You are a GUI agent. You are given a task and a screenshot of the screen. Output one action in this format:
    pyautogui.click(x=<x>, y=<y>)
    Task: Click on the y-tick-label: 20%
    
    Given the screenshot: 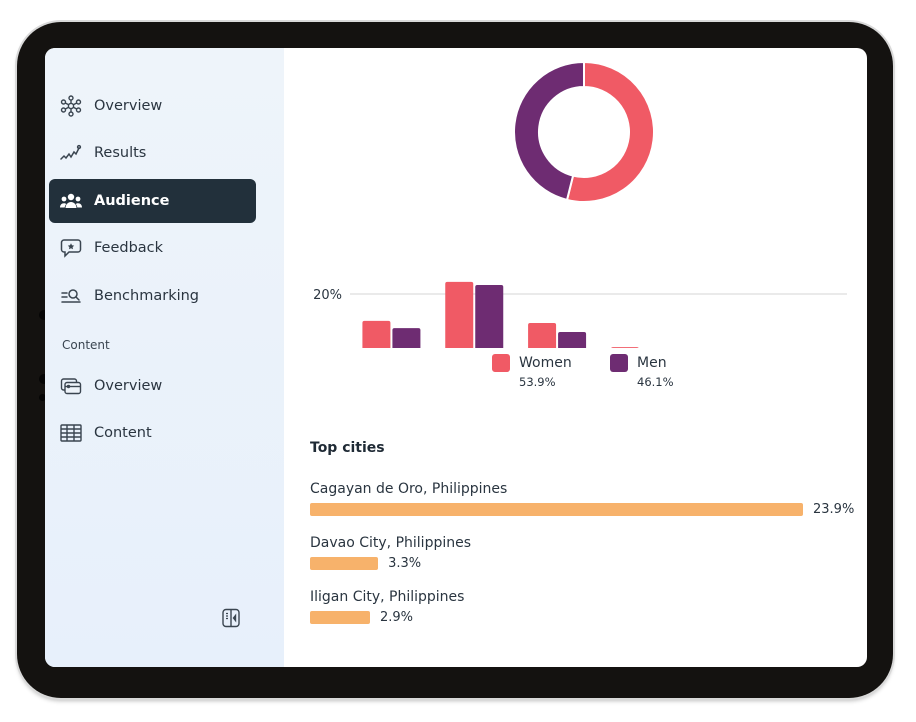 What is the action you would take?
    pyautogui.click(x=327, y=295)
    